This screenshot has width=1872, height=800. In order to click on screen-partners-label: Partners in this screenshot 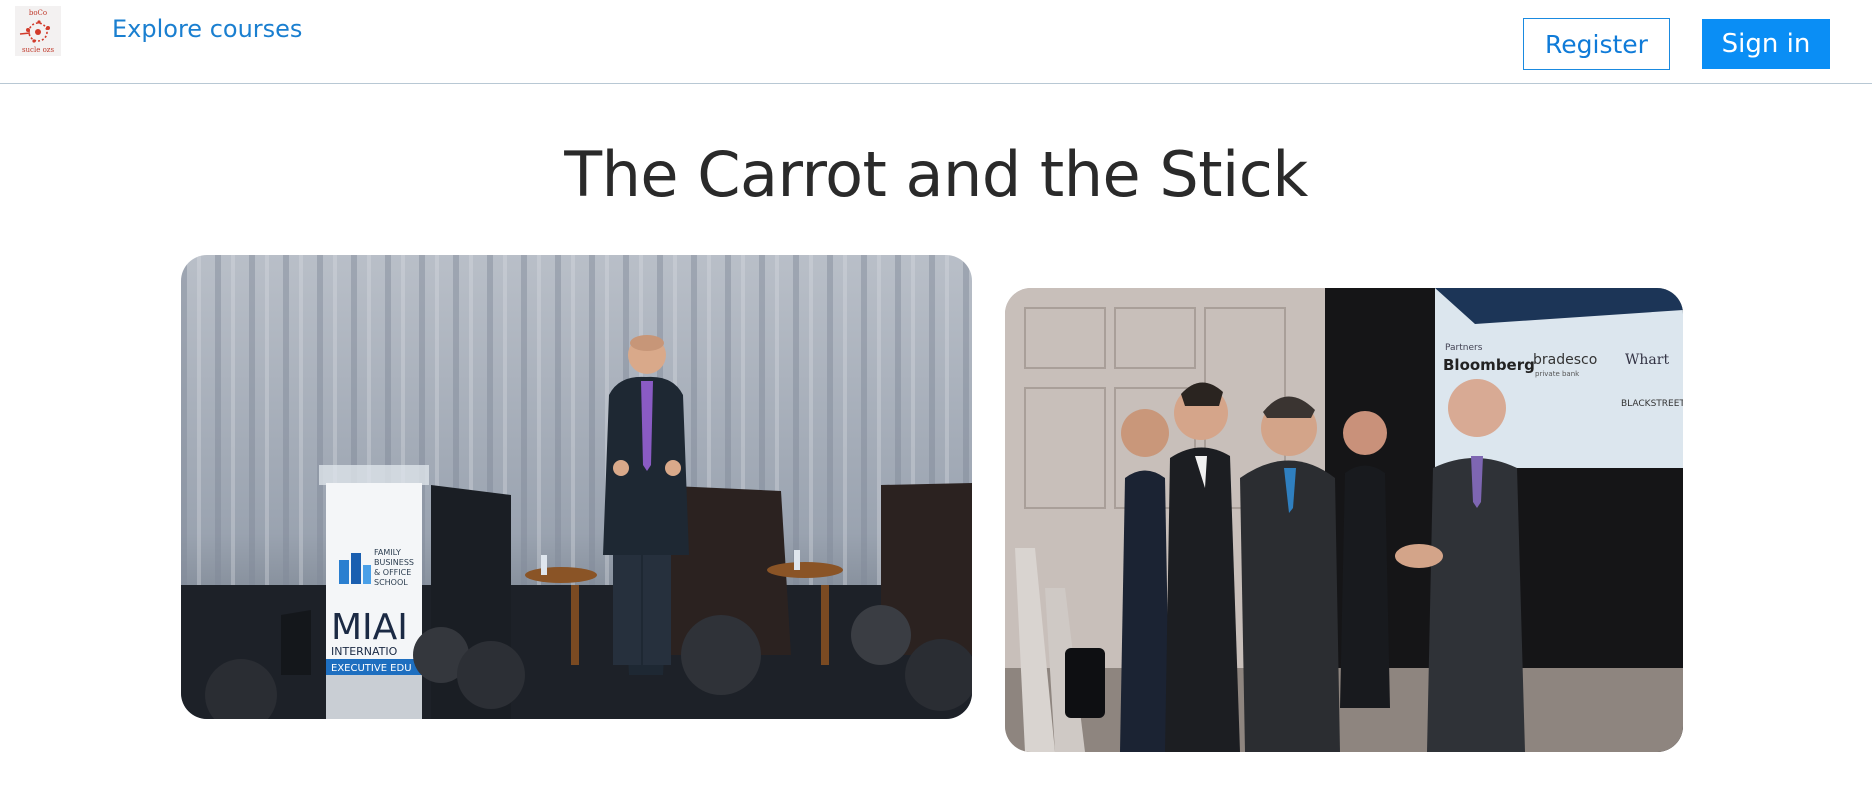, I will do `click(1464, 348)`.